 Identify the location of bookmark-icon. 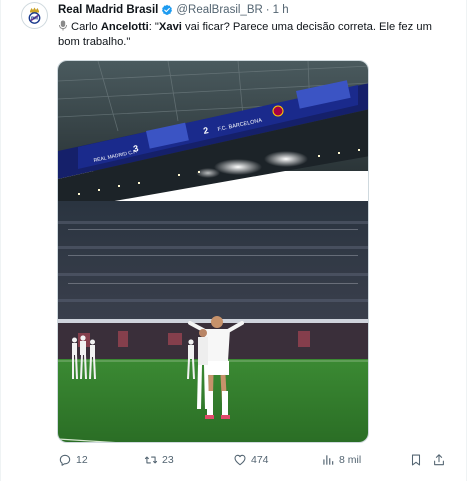
(416, 460).